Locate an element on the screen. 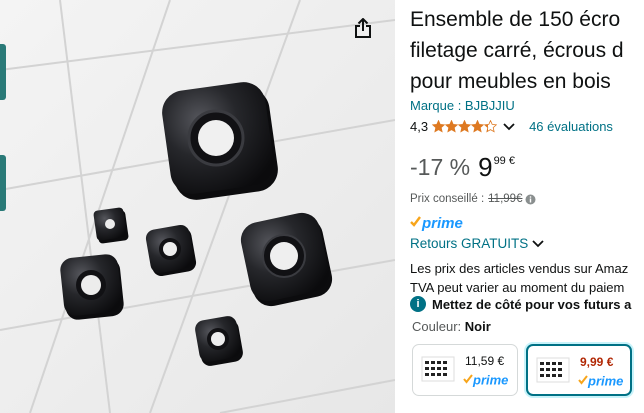  color-row: Couleur: Noir is located at coordinates (451, 326).